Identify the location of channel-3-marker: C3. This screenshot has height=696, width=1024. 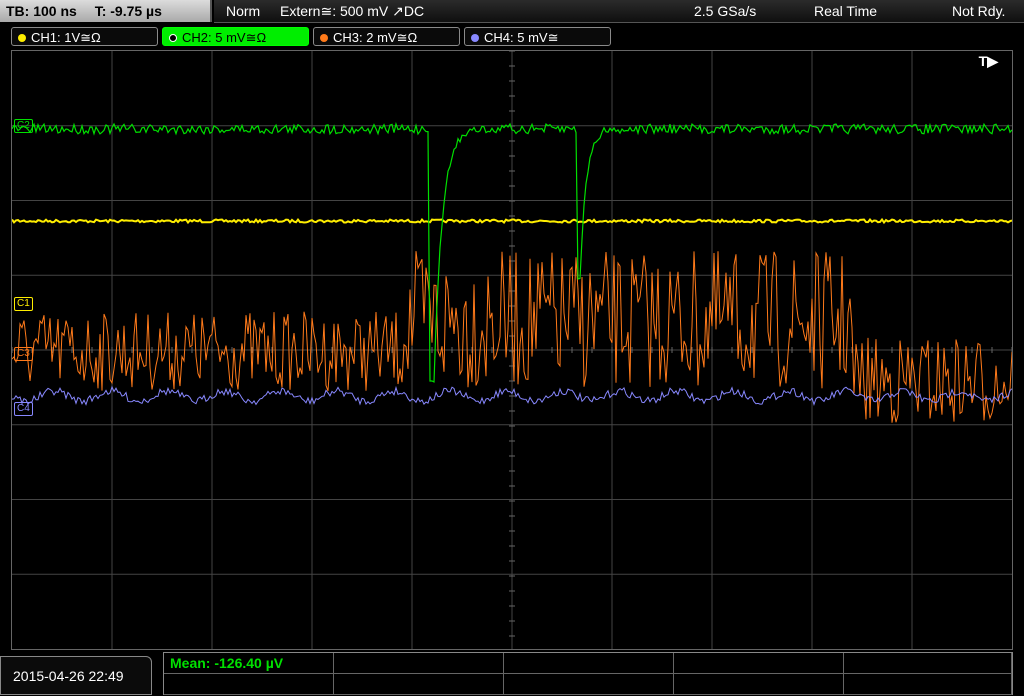
(23, 354).